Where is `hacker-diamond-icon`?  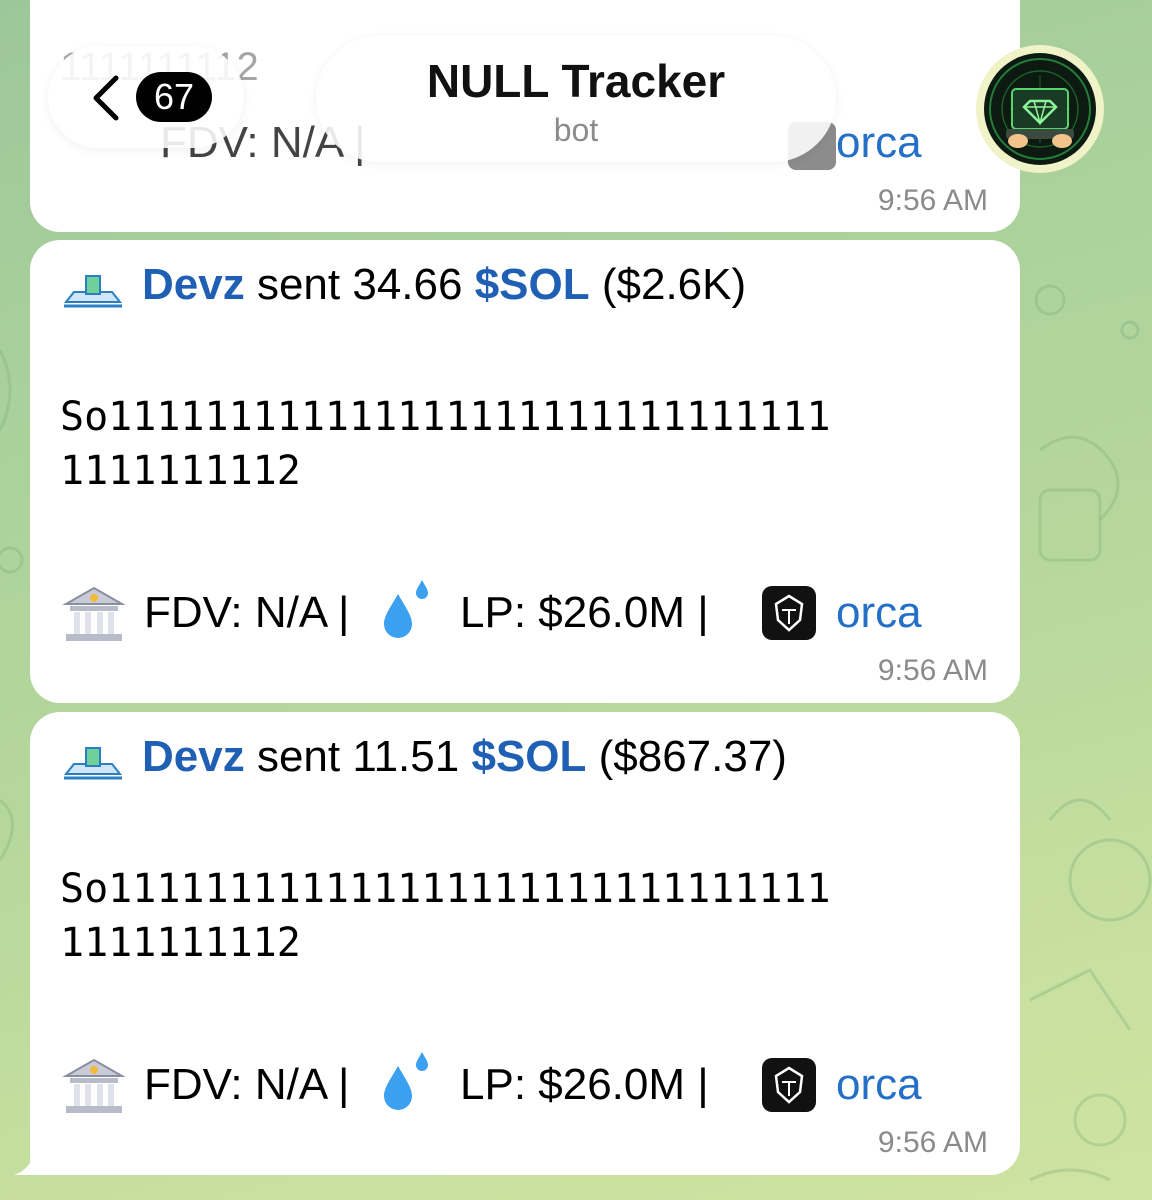
hacker-diamond-icon is located at coordinates (1040, 109).